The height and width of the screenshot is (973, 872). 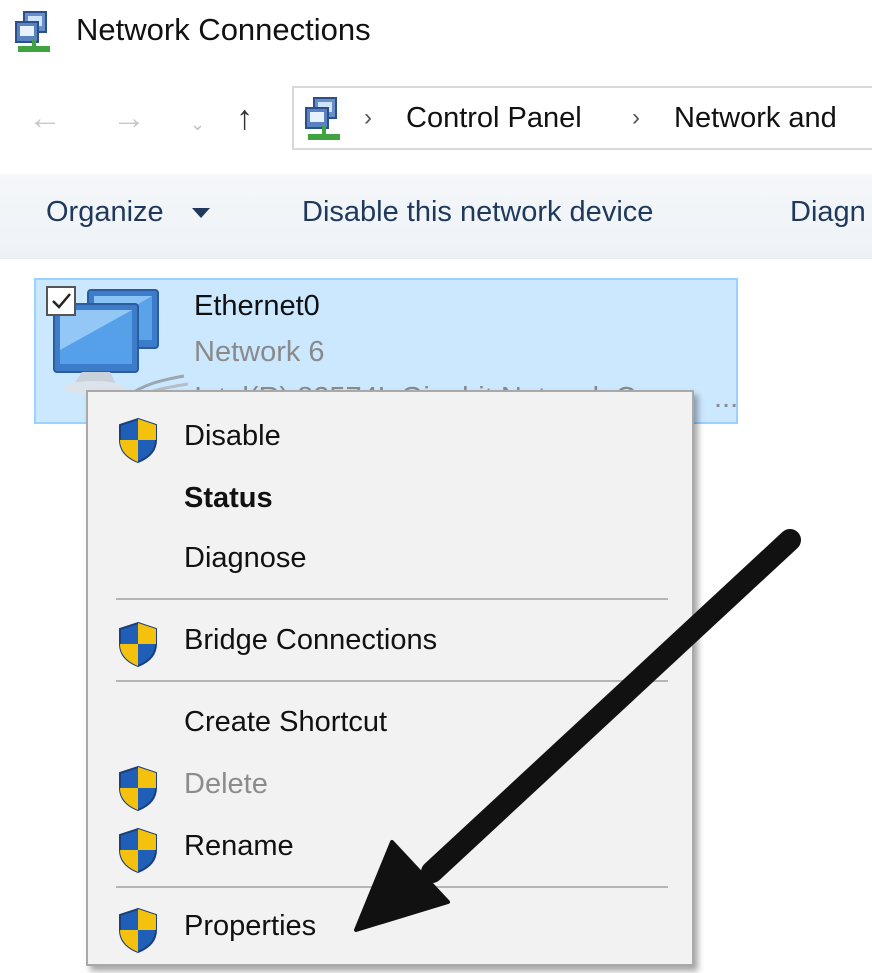 I want to click on disable-device-button: Disable this network device, so click(x=477, y=212).